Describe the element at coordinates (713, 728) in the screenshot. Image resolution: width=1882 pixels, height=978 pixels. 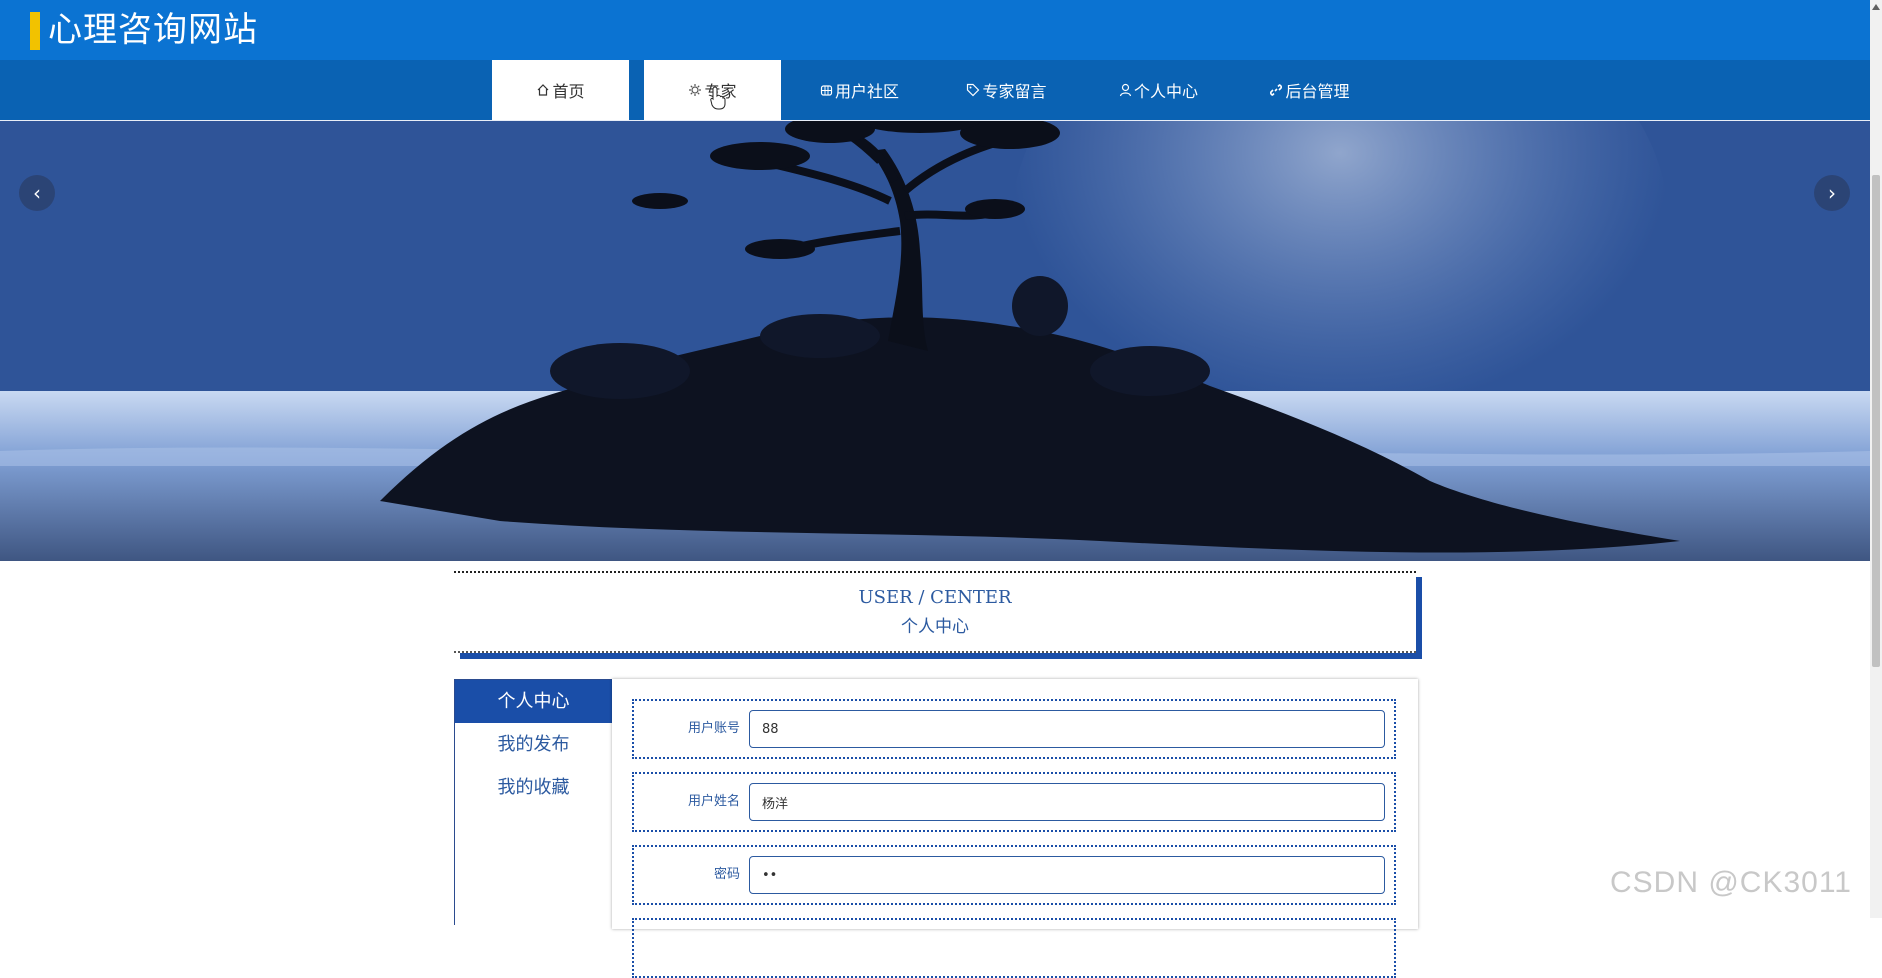
I see `account-label: 用户账号` at that location.